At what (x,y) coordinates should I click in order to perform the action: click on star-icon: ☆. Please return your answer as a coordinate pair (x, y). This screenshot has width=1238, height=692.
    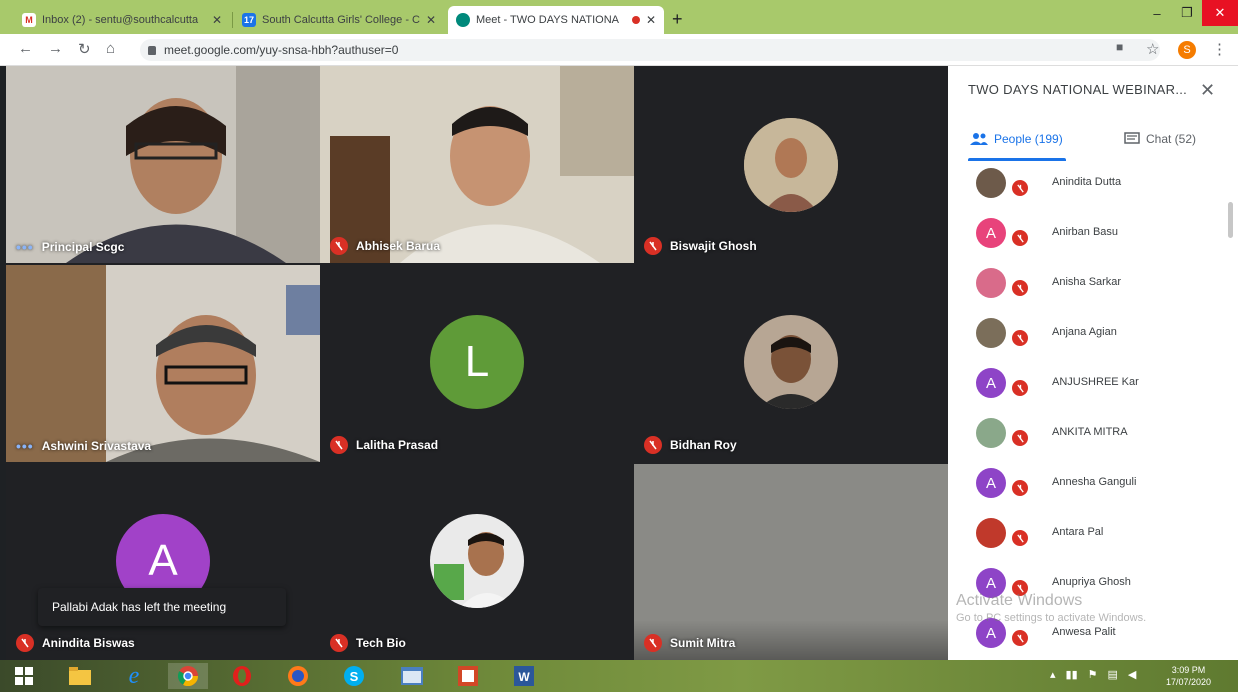
    Looking at the image, I should click on (1152, 49).